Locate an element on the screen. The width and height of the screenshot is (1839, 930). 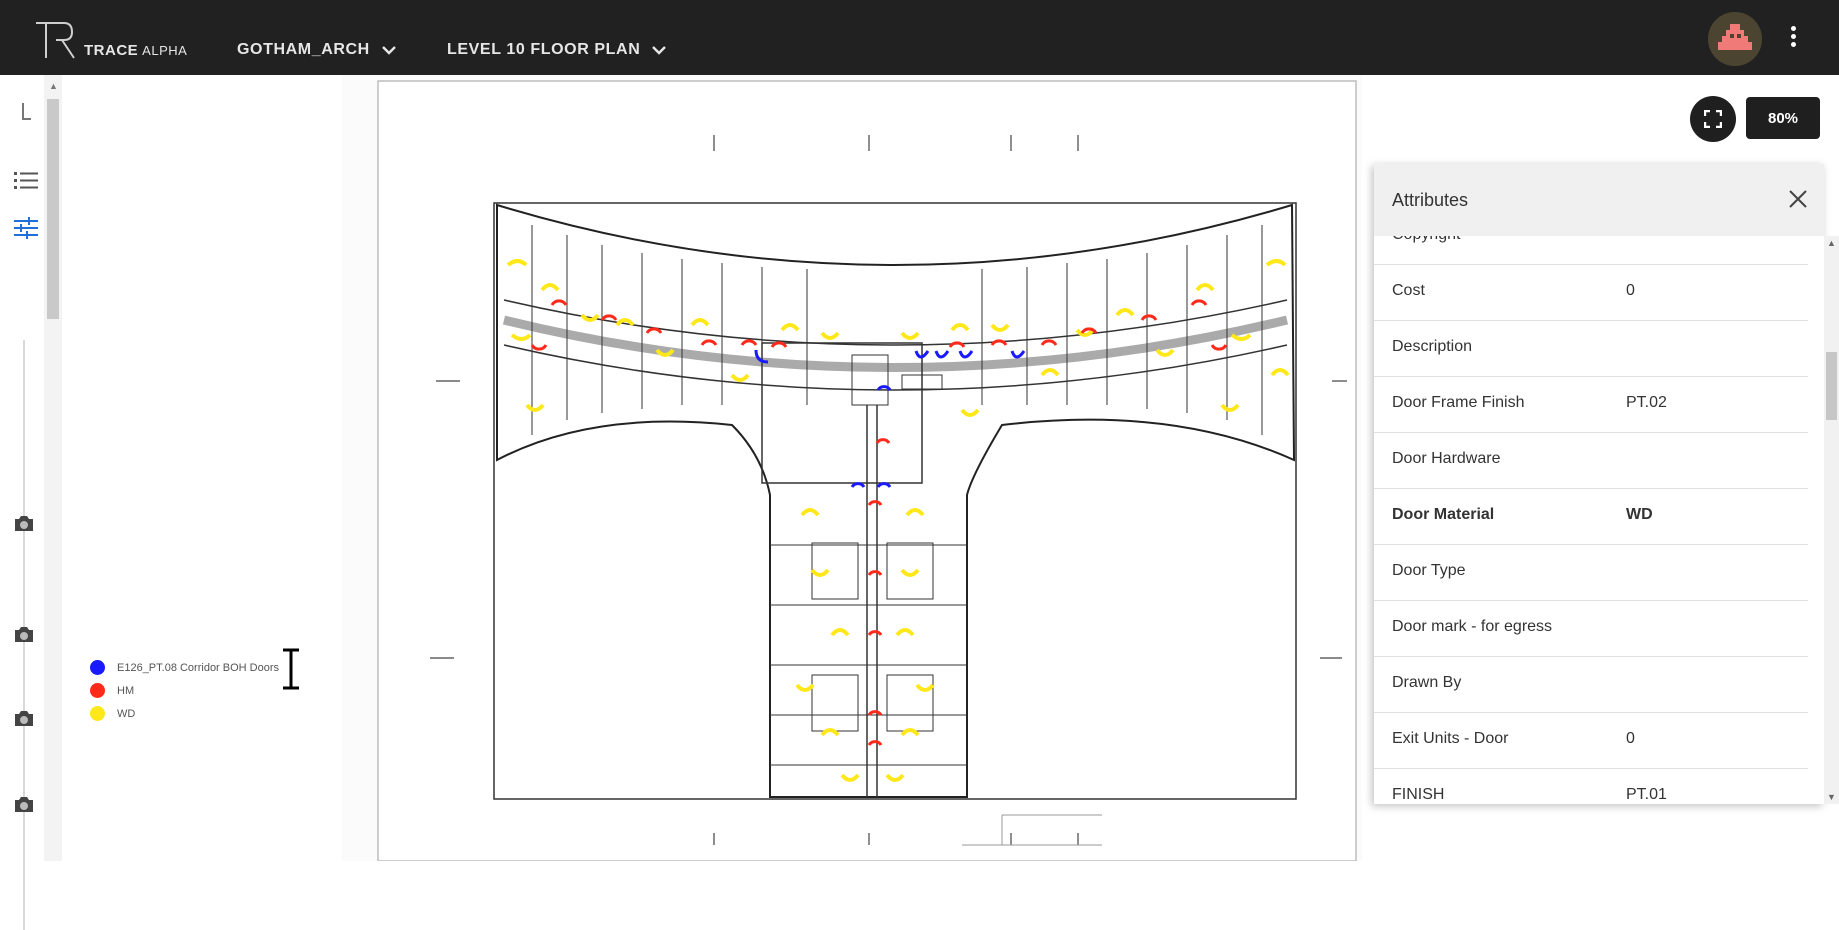
trace-logo-icon is located at coordinates (55, 40).